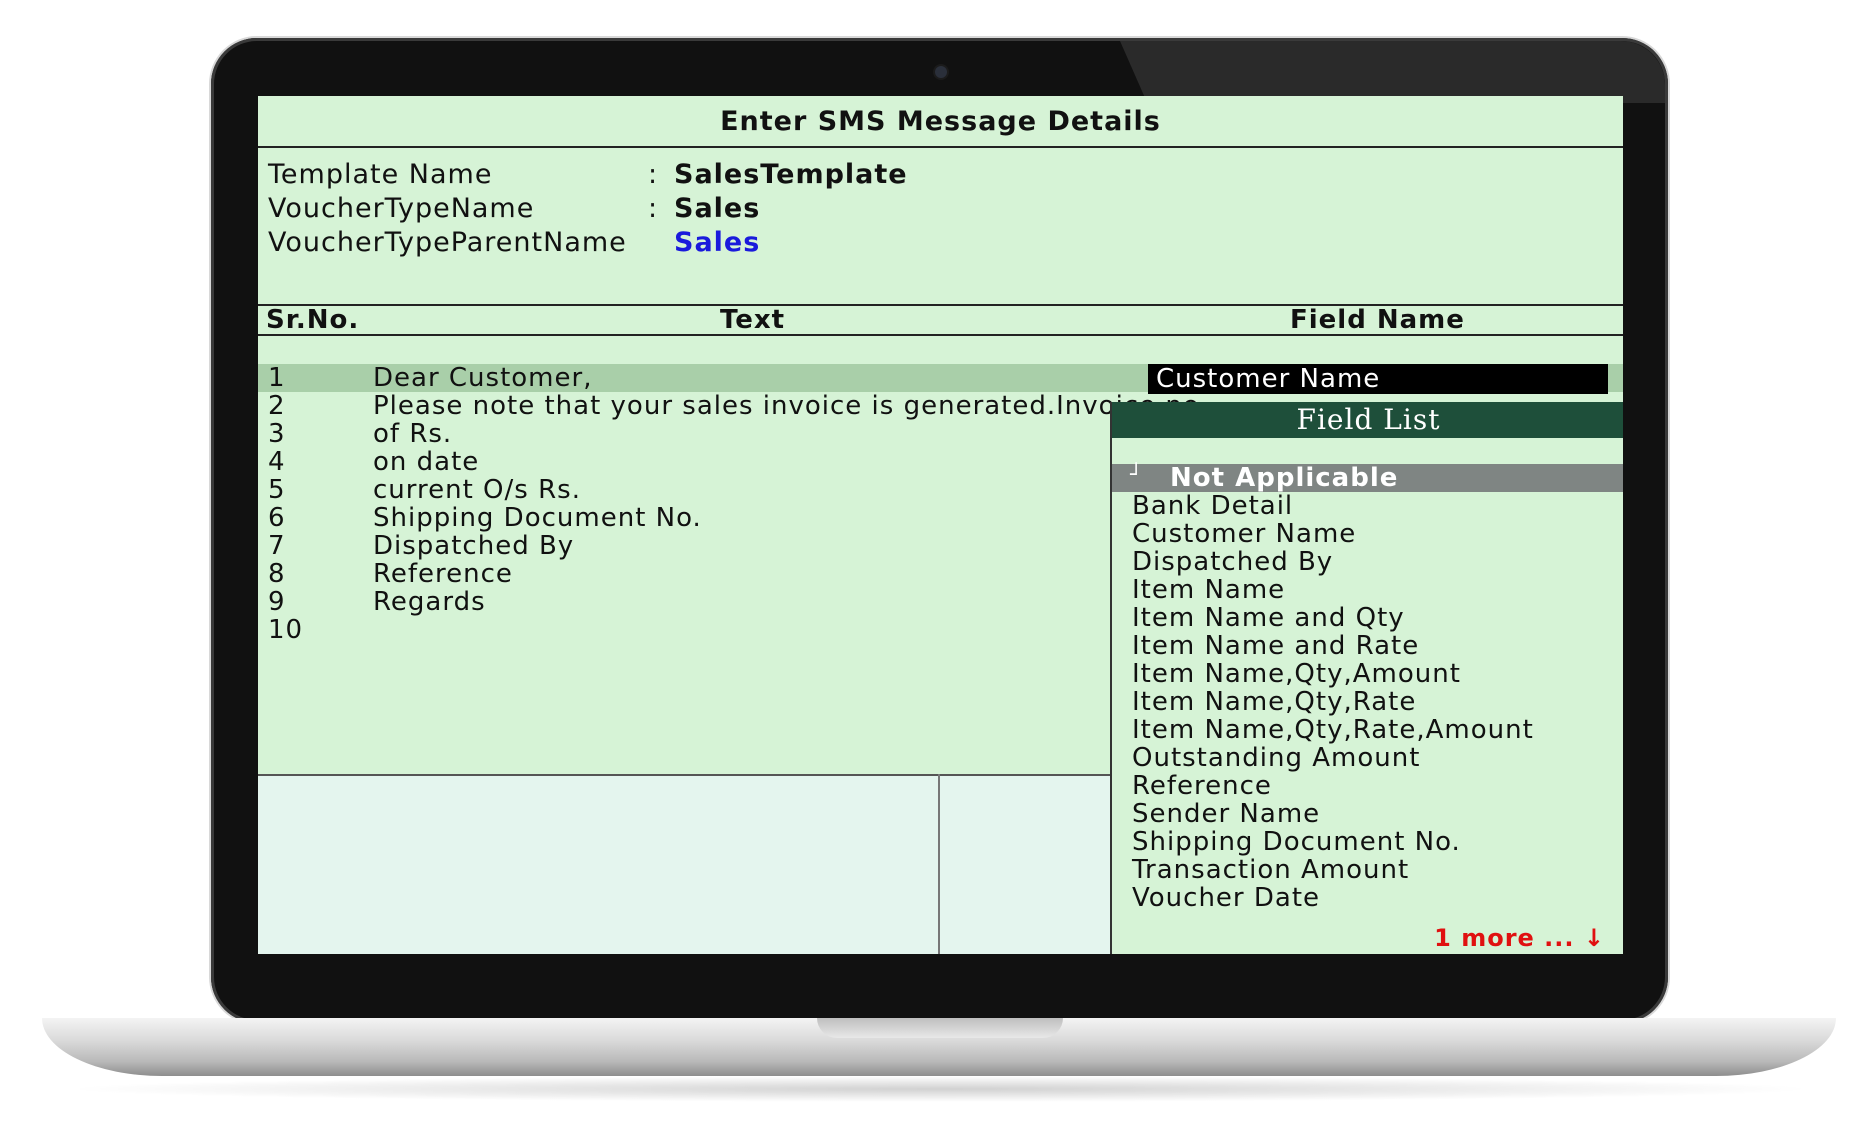 This screenshot has width=1875, height=1125. I want to click on field-name-input: Customer Name, so click(1378, 379).